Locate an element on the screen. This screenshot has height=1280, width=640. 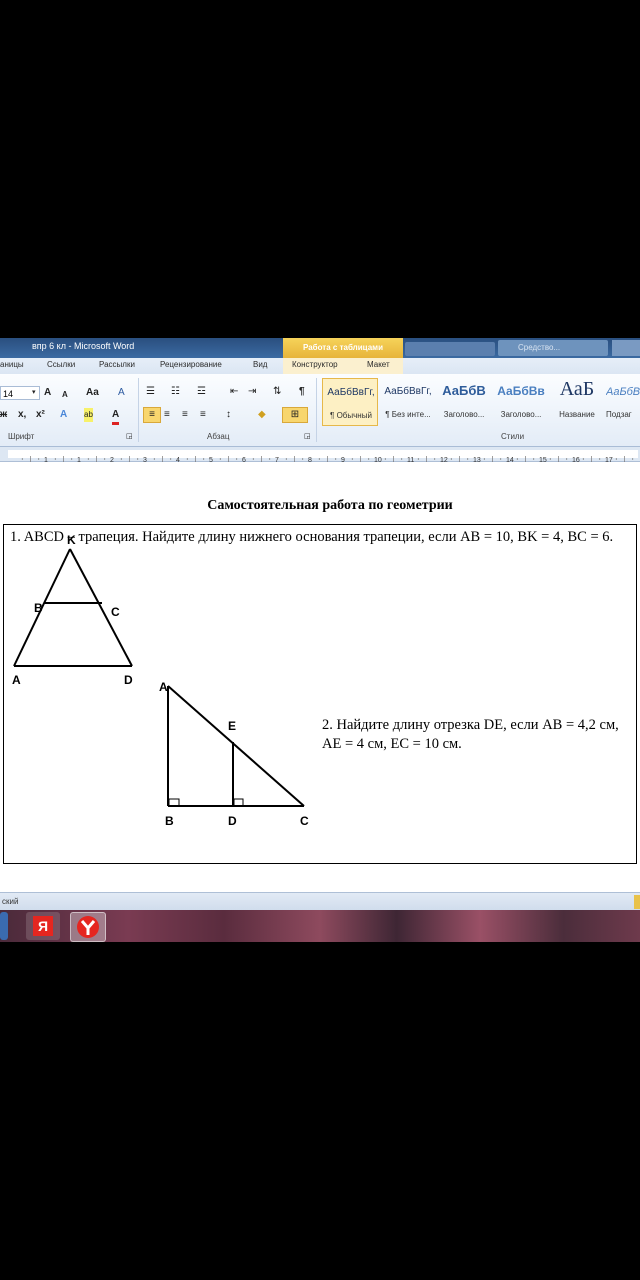
font-color-icon: A is located at coordinates (116, 416).